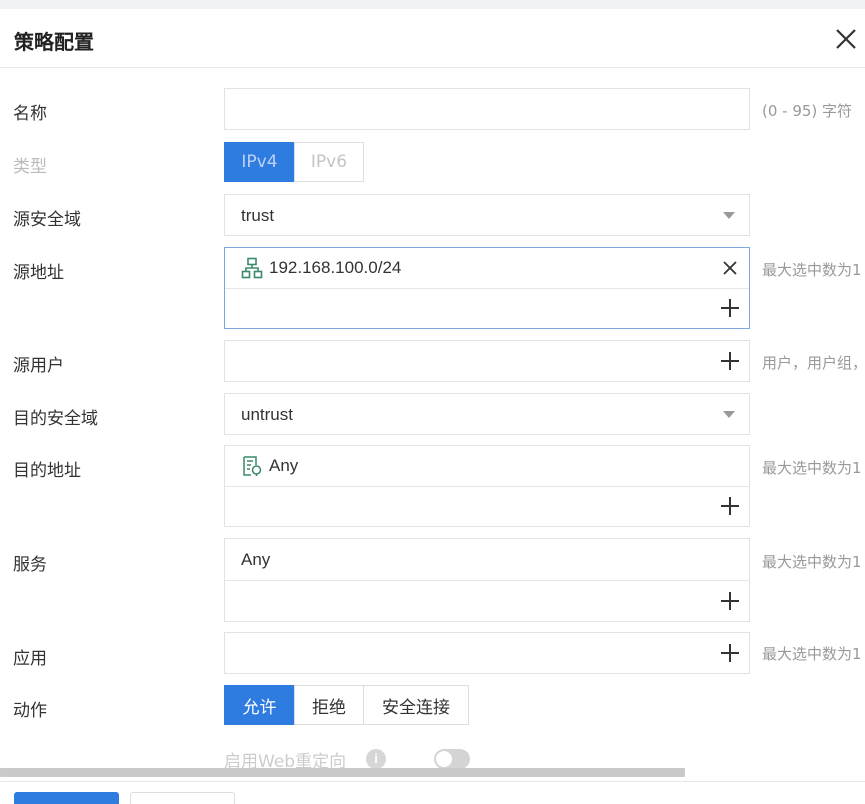 The width and height of the screenshot is (865, 804). I want to click on src-user-field, so click(487, 361).